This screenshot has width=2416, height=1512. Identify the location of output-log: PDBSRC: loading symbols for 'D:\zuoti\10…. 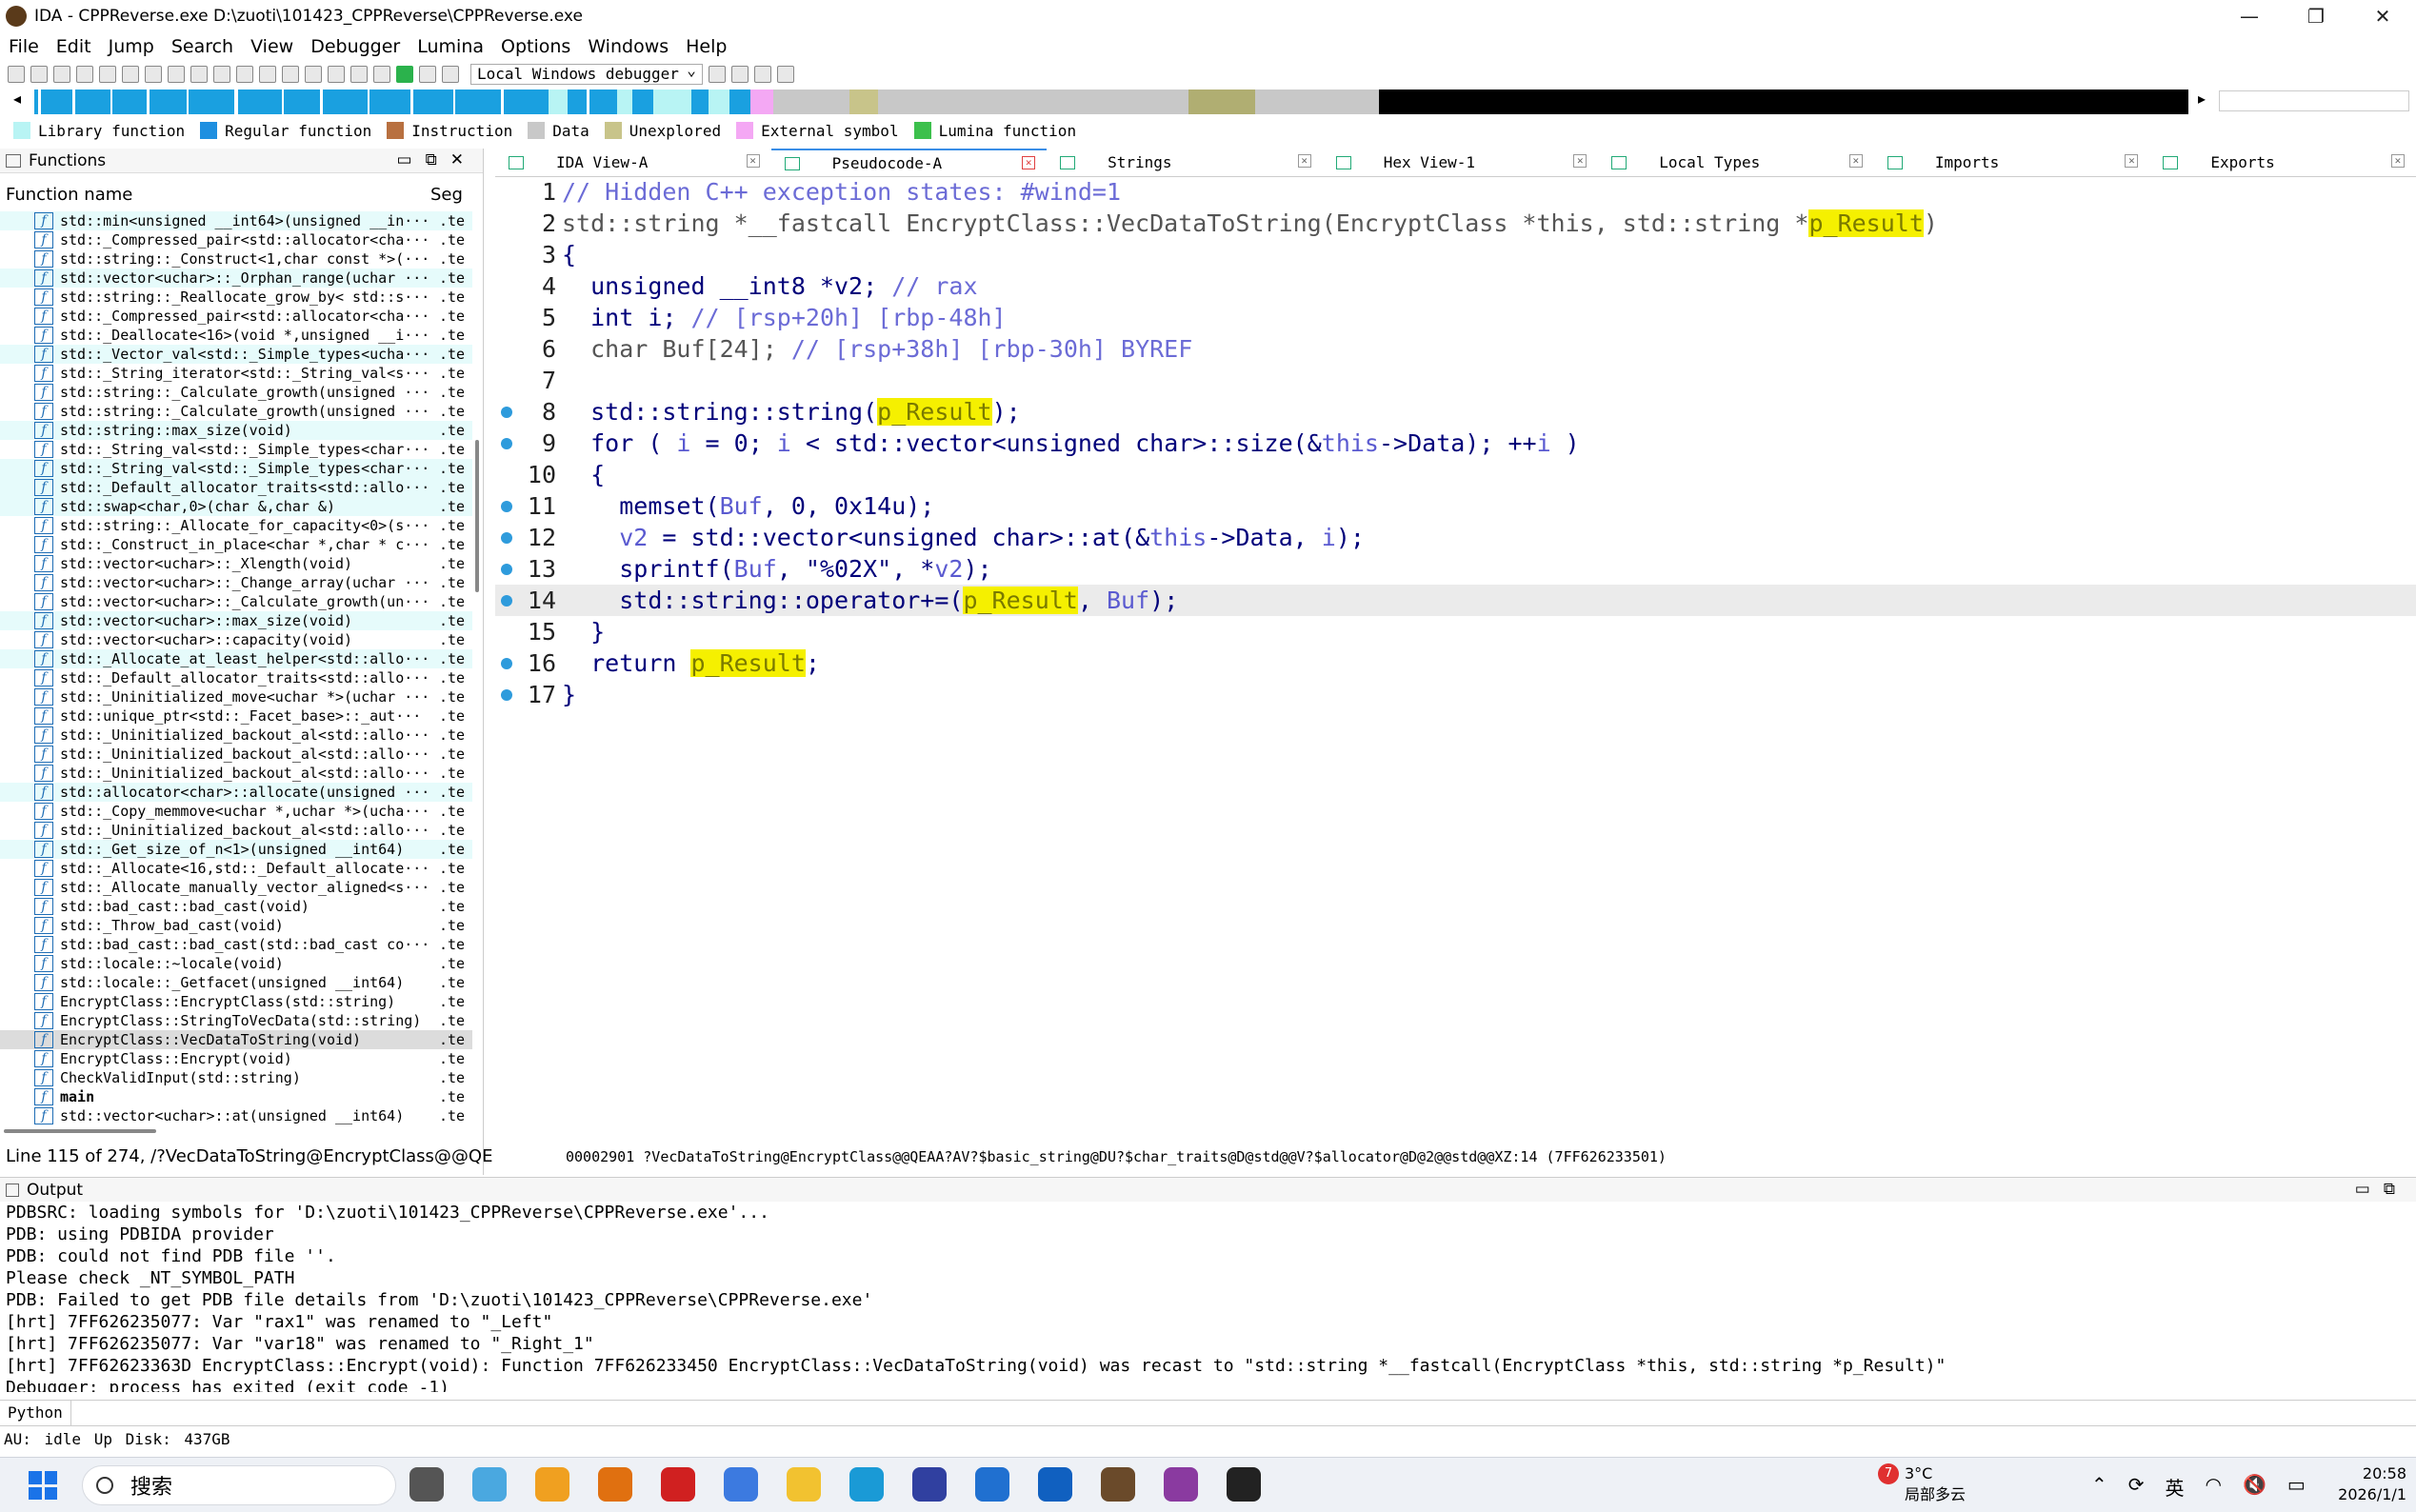
(1206, 1297).